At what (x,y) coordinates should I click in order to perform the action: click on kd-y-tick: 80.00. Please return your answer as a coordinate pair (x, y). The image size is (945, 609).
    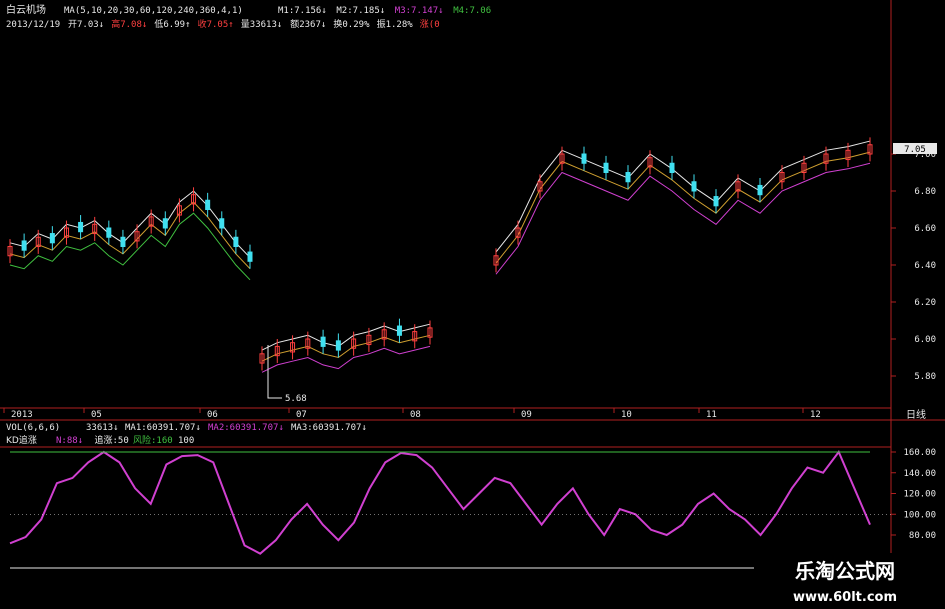
    Looking at the image, I should click on (922, 536).